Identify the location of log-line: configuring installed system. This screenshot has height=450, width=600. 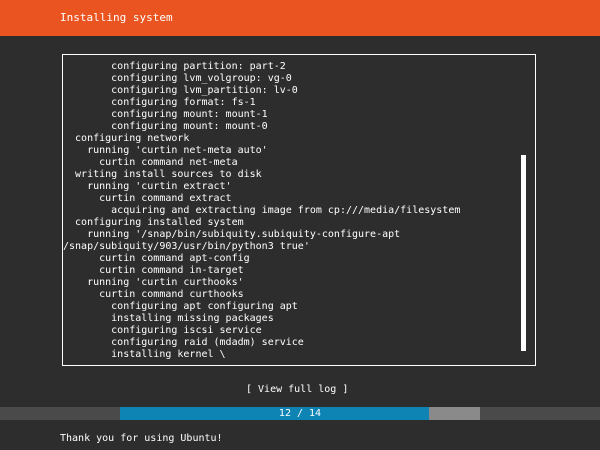
(153, 222).